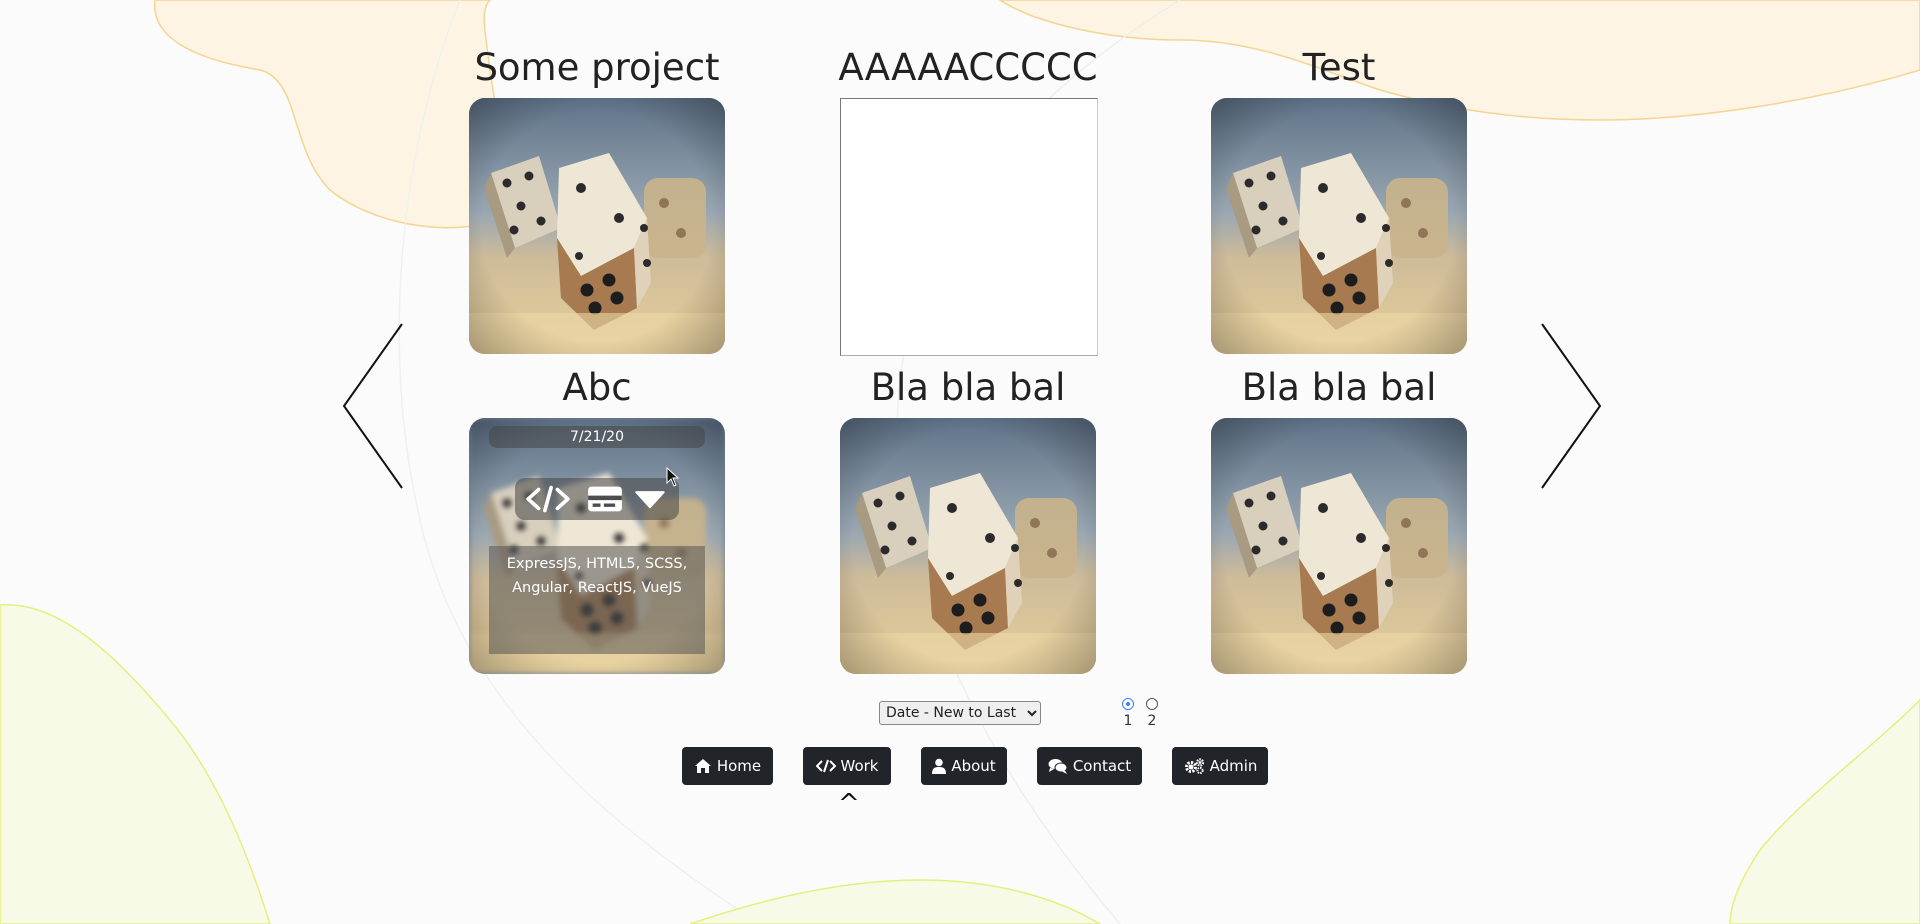 This screenshot has height=924, width=1920. What do you see at coordinates (597, 387) in the screenshot?
I see `project-title: Abc` at bounding box center [597, 387].